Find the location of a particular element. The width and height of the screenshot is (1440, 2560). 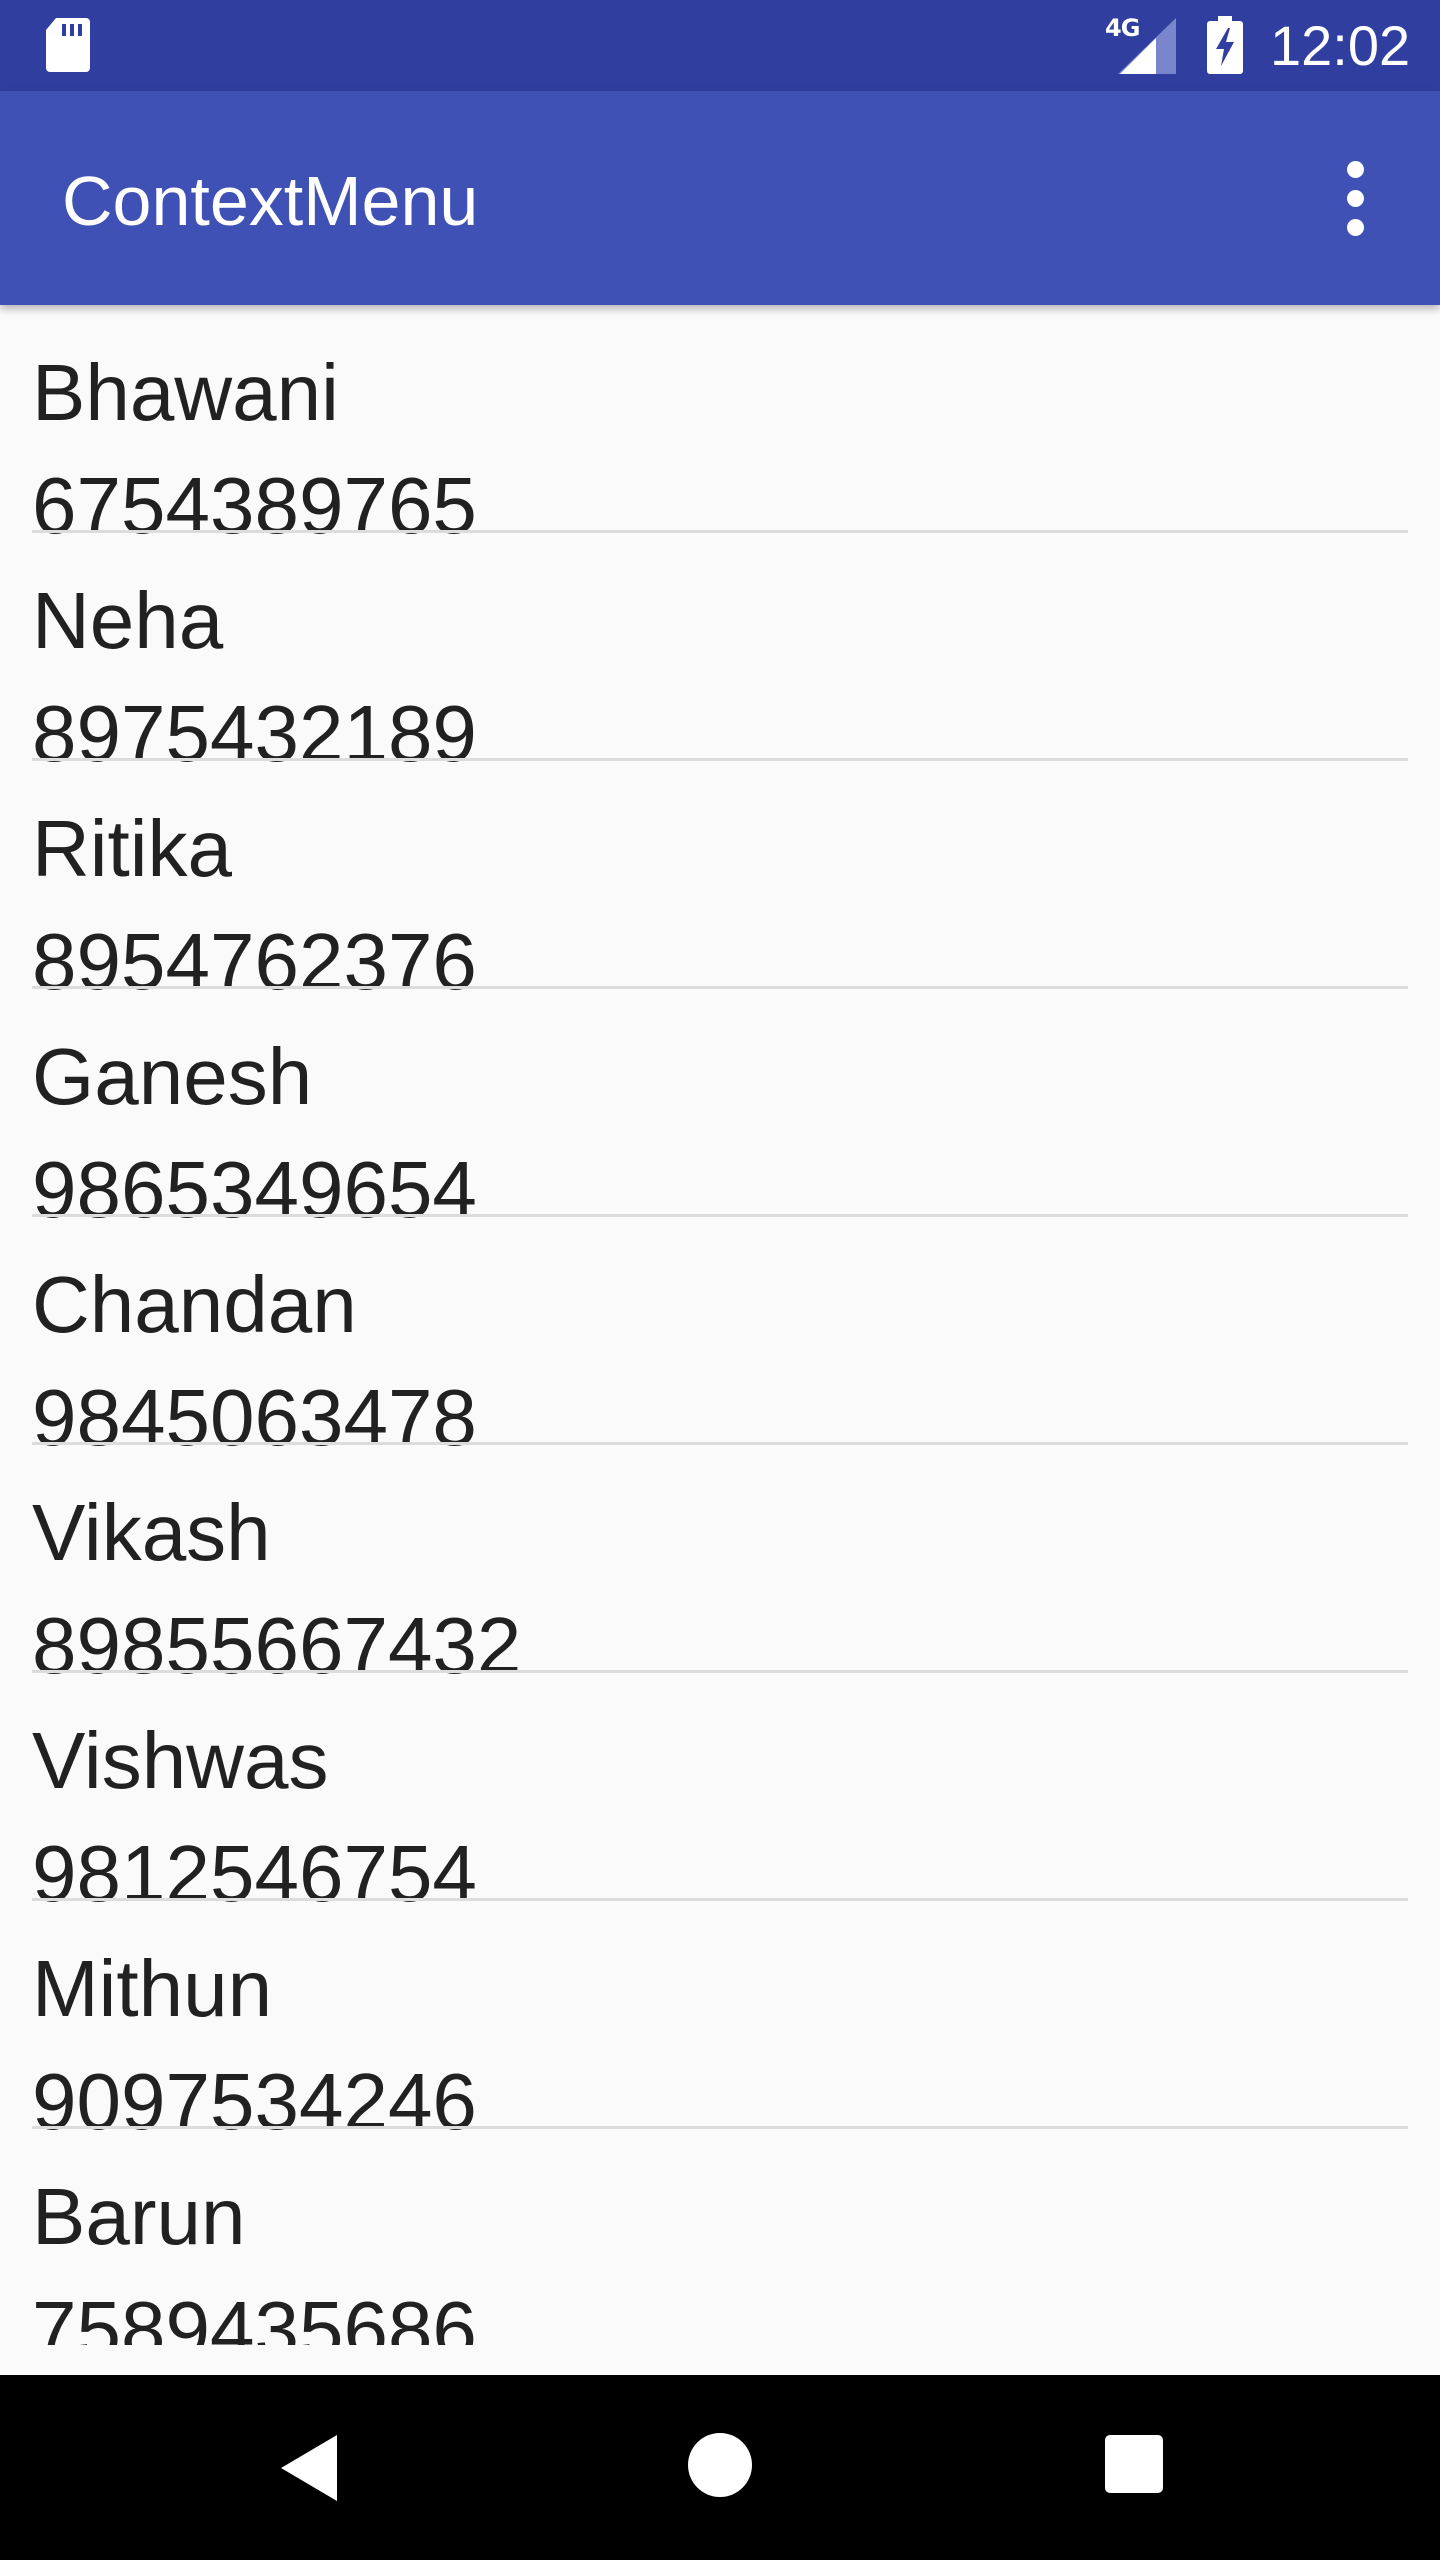

contact-item-2: Ritika 8954762376 is located at coordinates (720, 883).